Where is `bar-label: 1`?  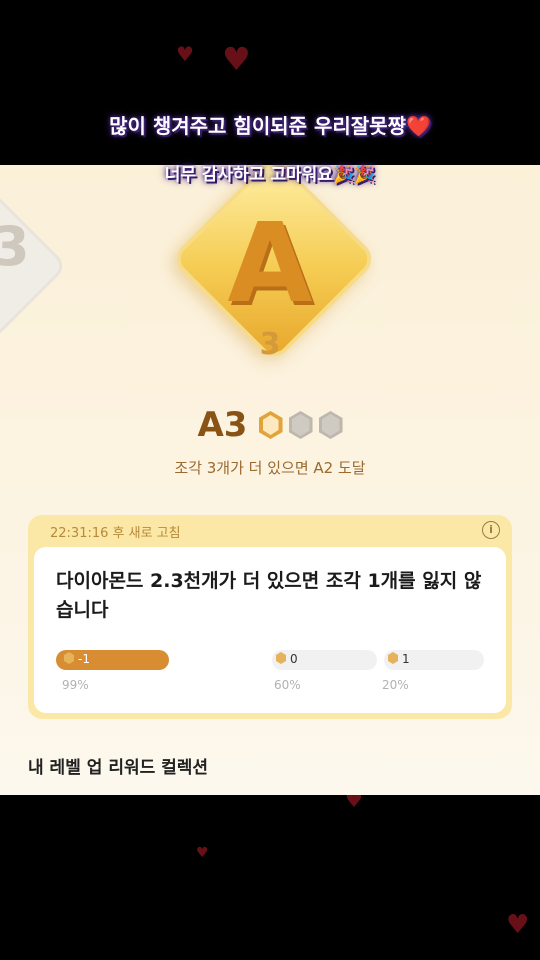 bar-label: 1 is located at coordinates (399, 659).